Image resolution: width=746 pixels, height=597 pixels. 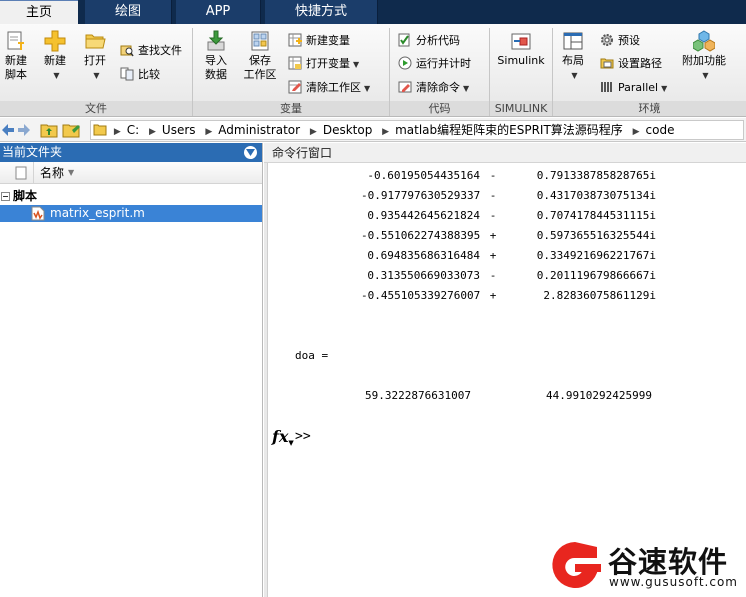 I want to click on find-files-icon, so click(x=127, y=51).